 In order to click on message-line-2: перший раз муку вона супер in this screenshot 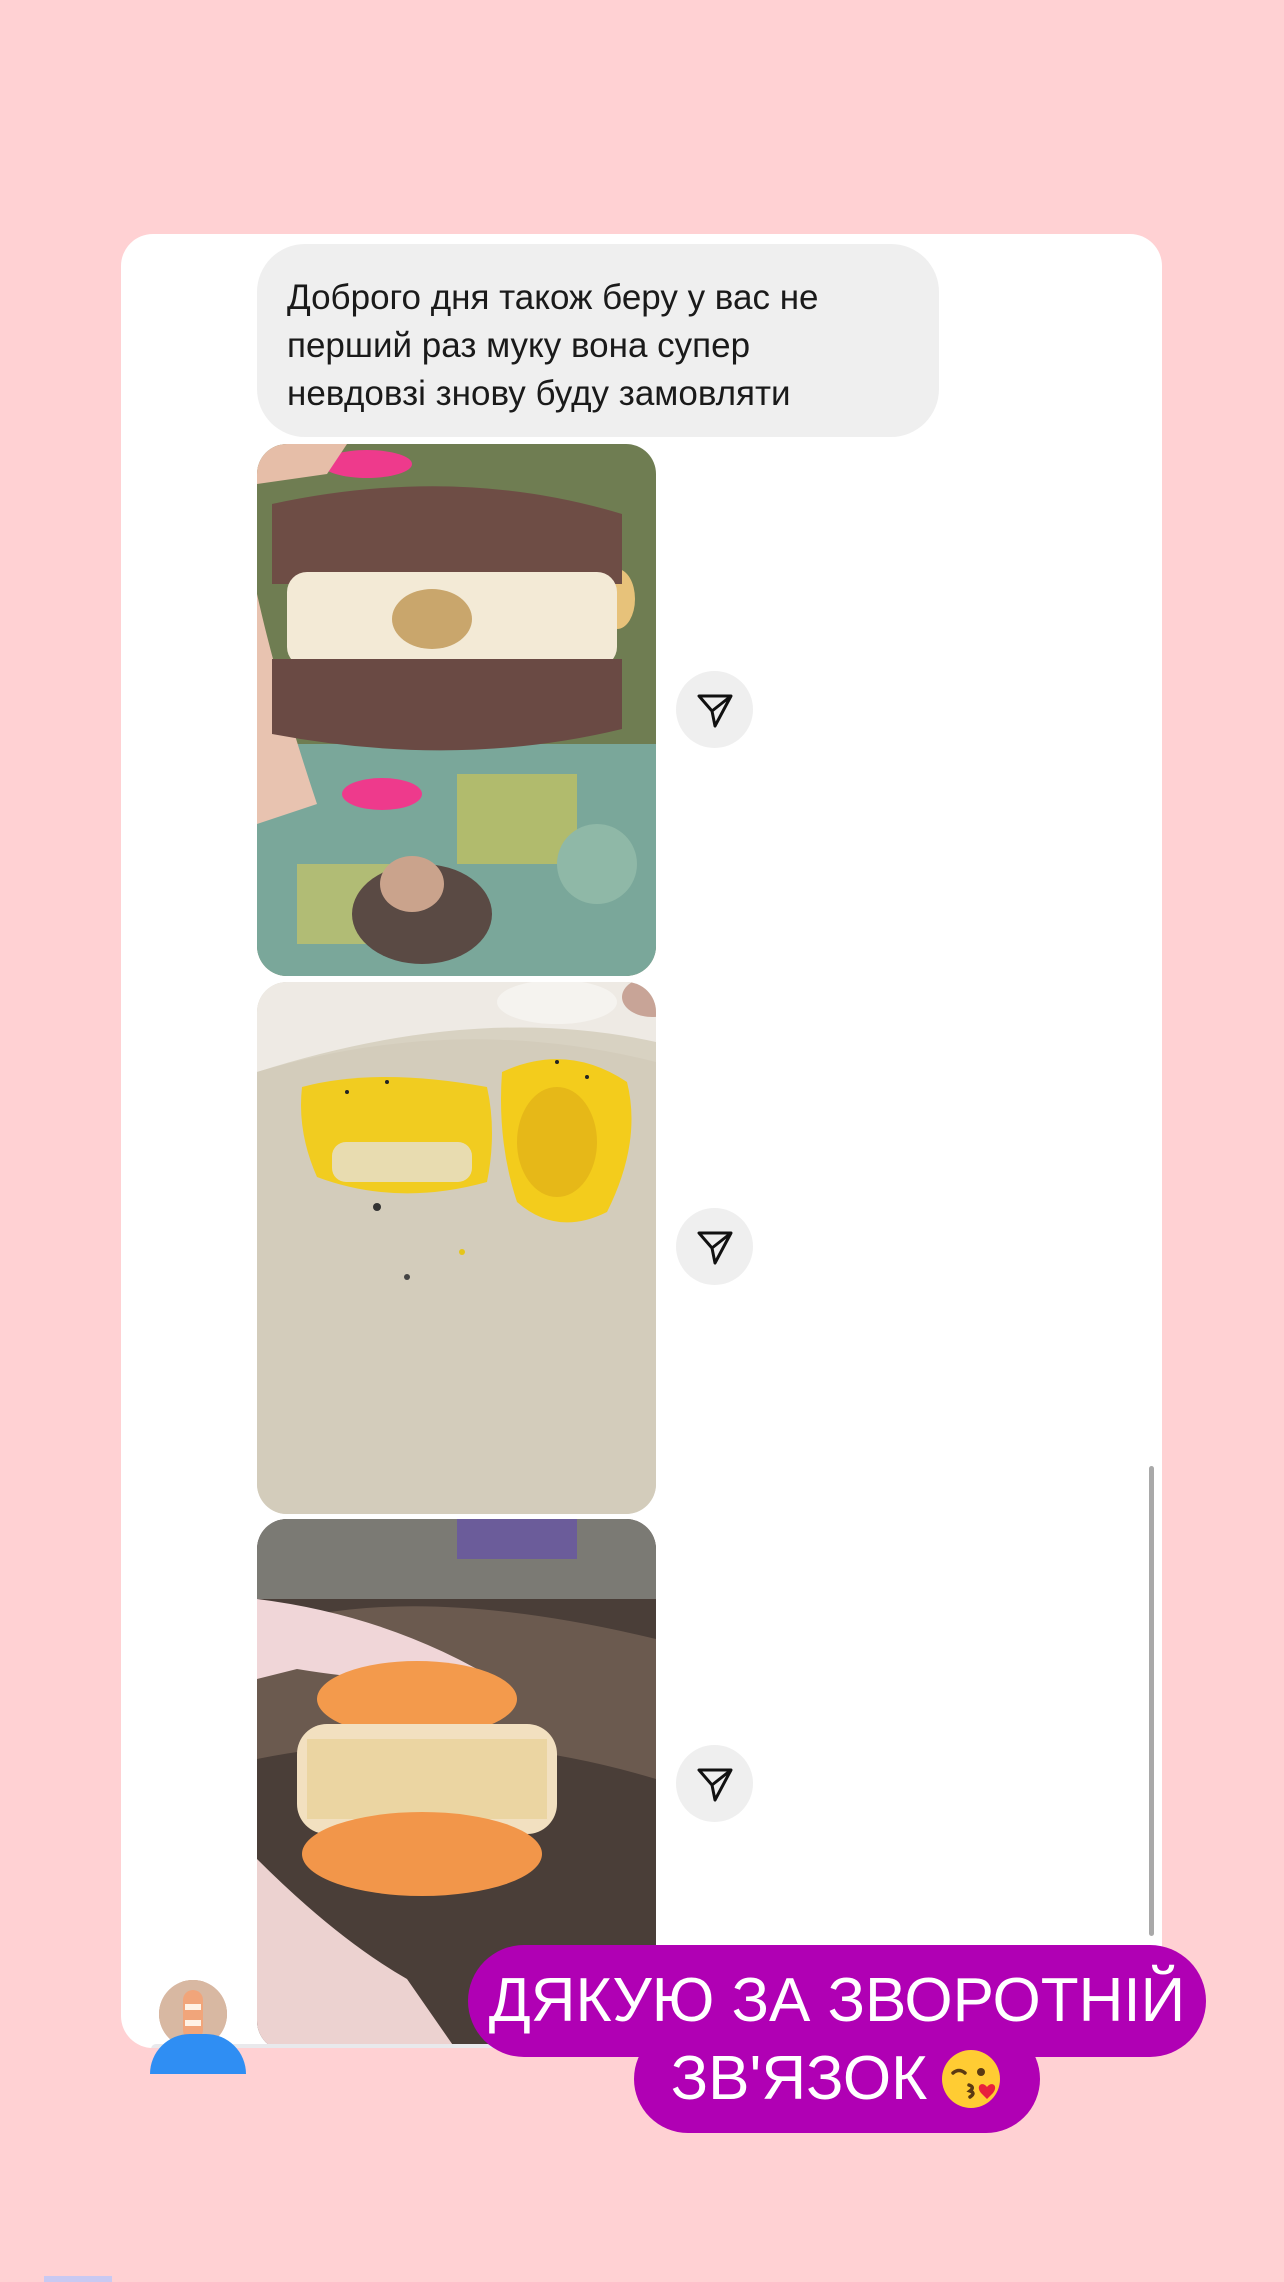, I will do `click(519, 345)`.